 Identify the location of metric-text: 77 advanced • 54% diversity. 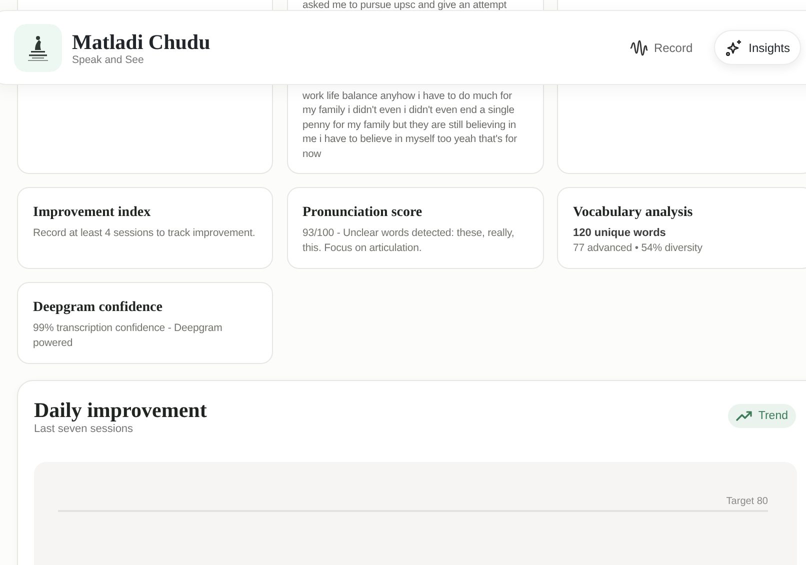
(638, 247).